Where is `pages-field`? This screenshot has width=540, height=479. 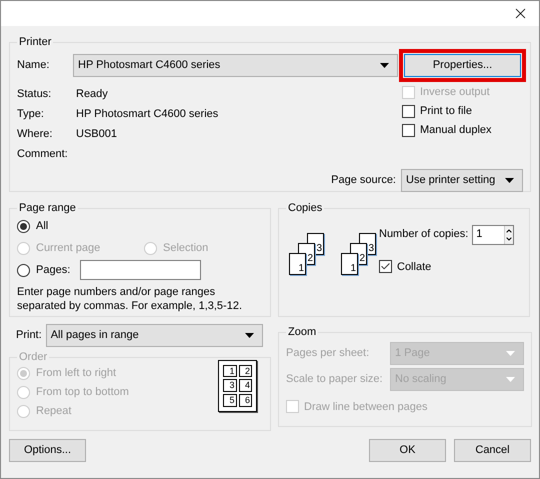
pages-field is located at coordinates (141, 270).